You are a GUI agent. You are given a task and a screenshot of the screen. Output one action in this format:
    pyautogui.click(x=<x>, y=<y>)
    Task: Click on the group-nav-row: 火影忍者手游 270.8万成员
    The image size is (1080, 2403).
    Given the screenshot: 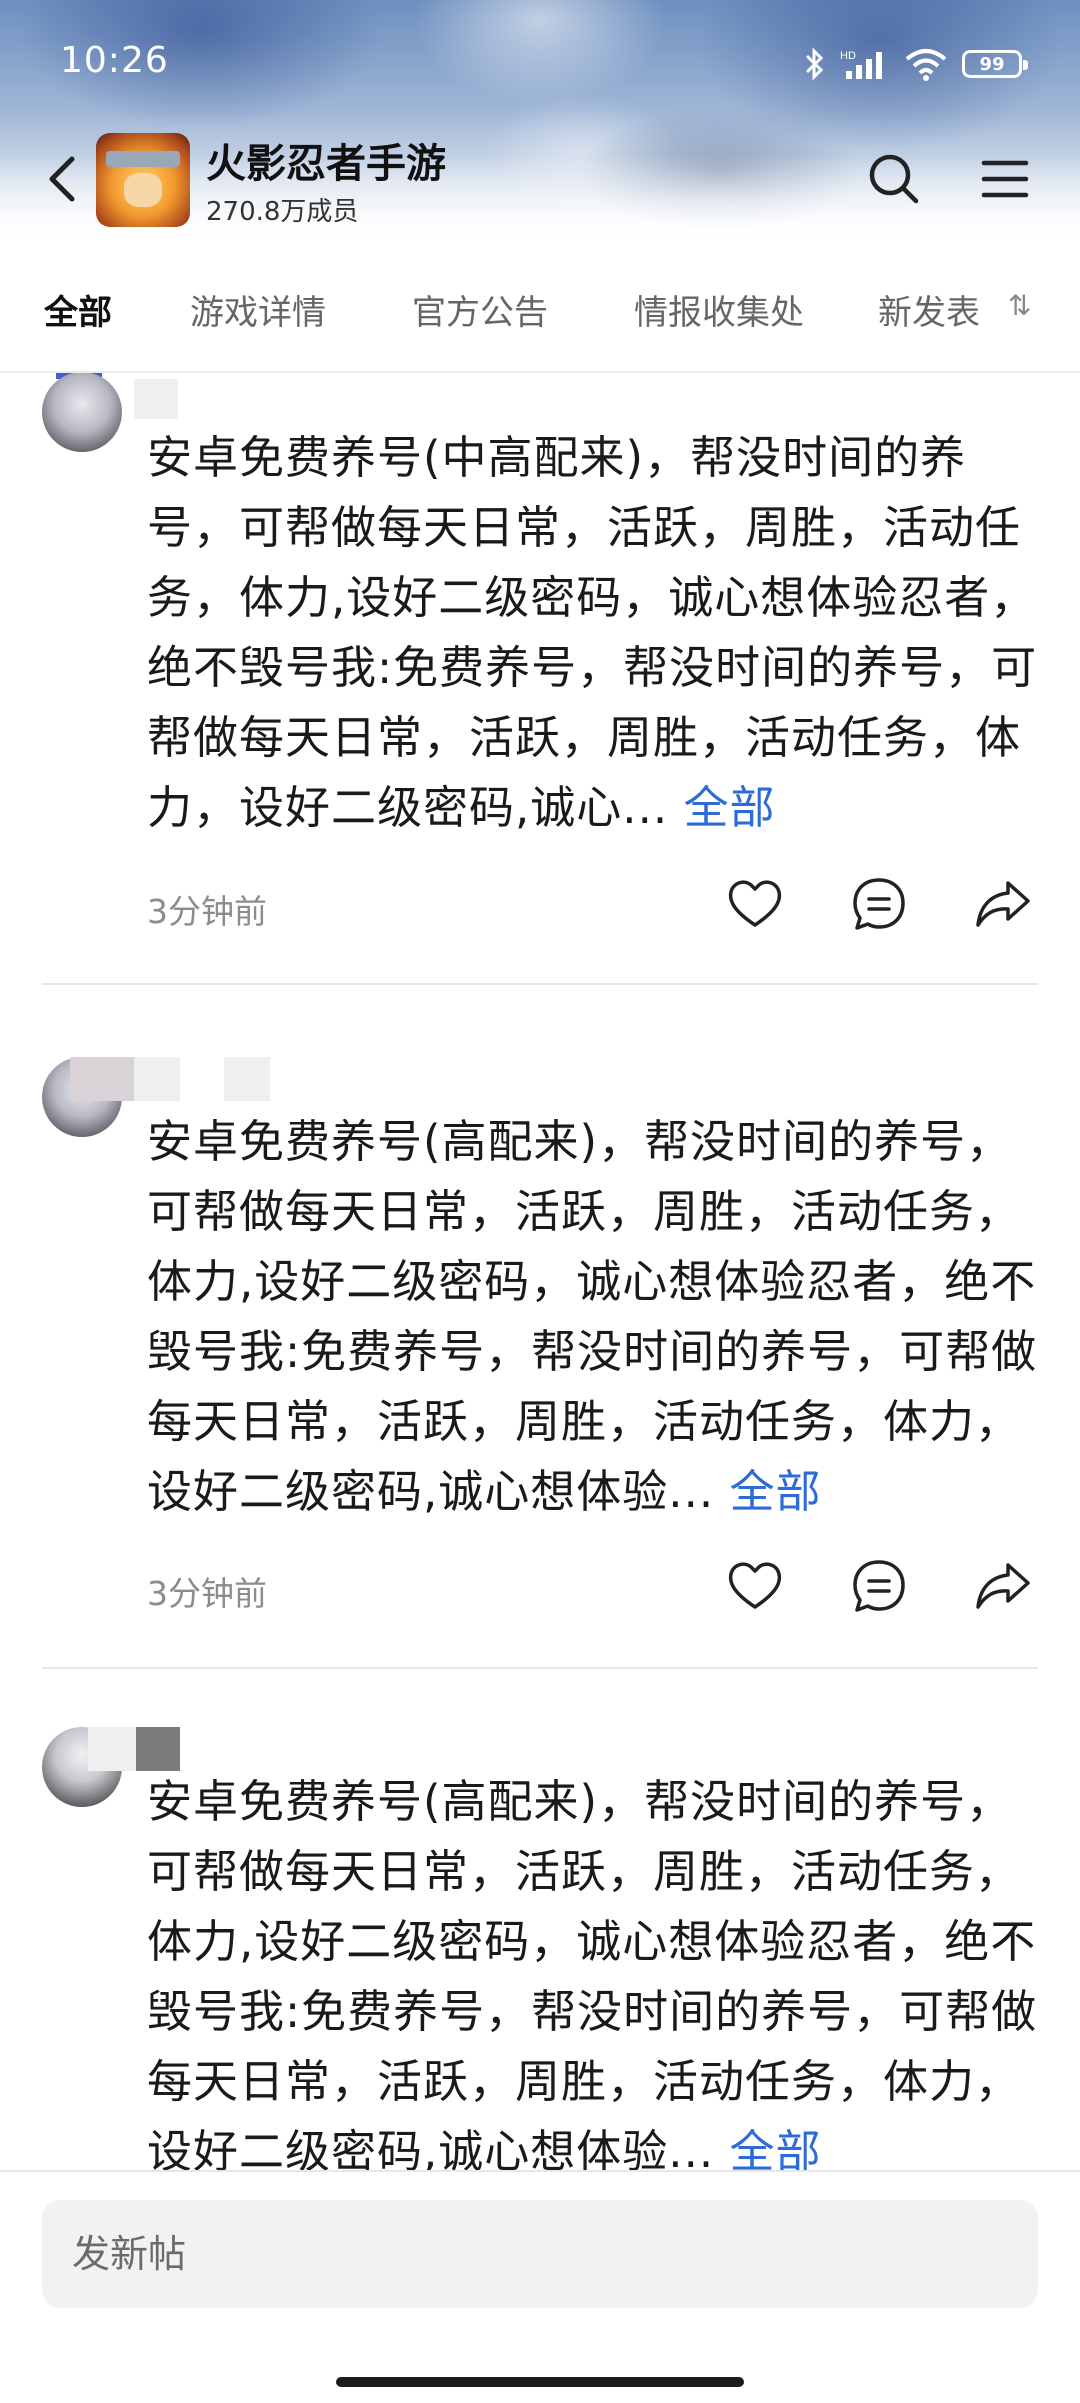 What is the action you would take?
    pyautogui.click(x=540, y=180)
    